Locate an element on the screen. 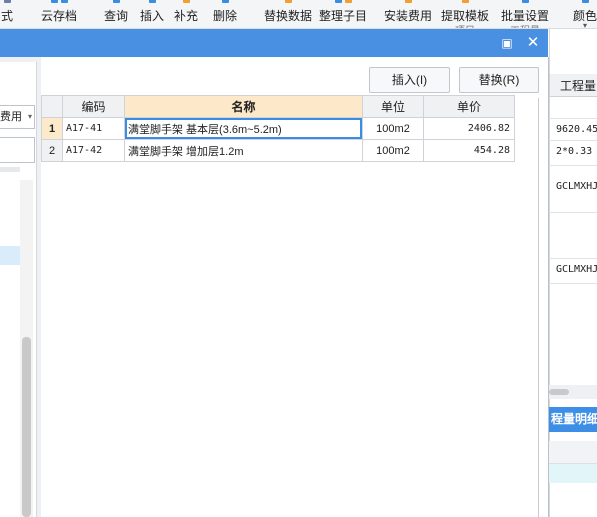  toolbar-color-button: 颜色 ▾ is located at coordinates (583, 15).